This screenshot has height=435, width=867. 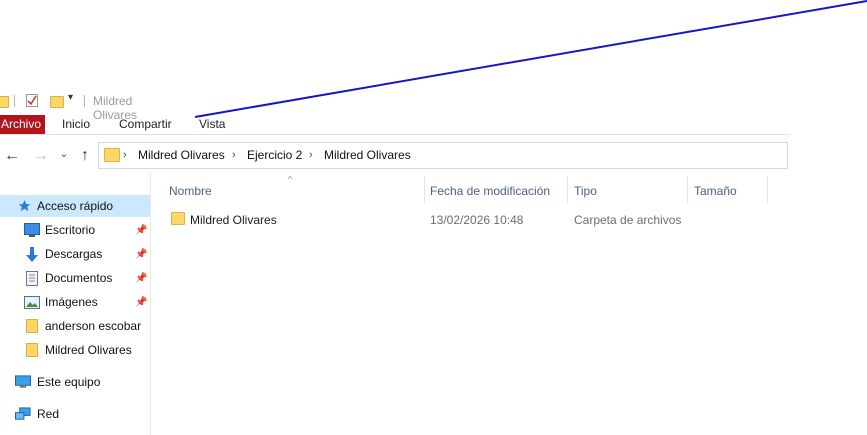 What do you see at coordinates (715, 191) in the screenshot?
I see `column-header-tamano: Tamaño` at bounding box center [715, 191].